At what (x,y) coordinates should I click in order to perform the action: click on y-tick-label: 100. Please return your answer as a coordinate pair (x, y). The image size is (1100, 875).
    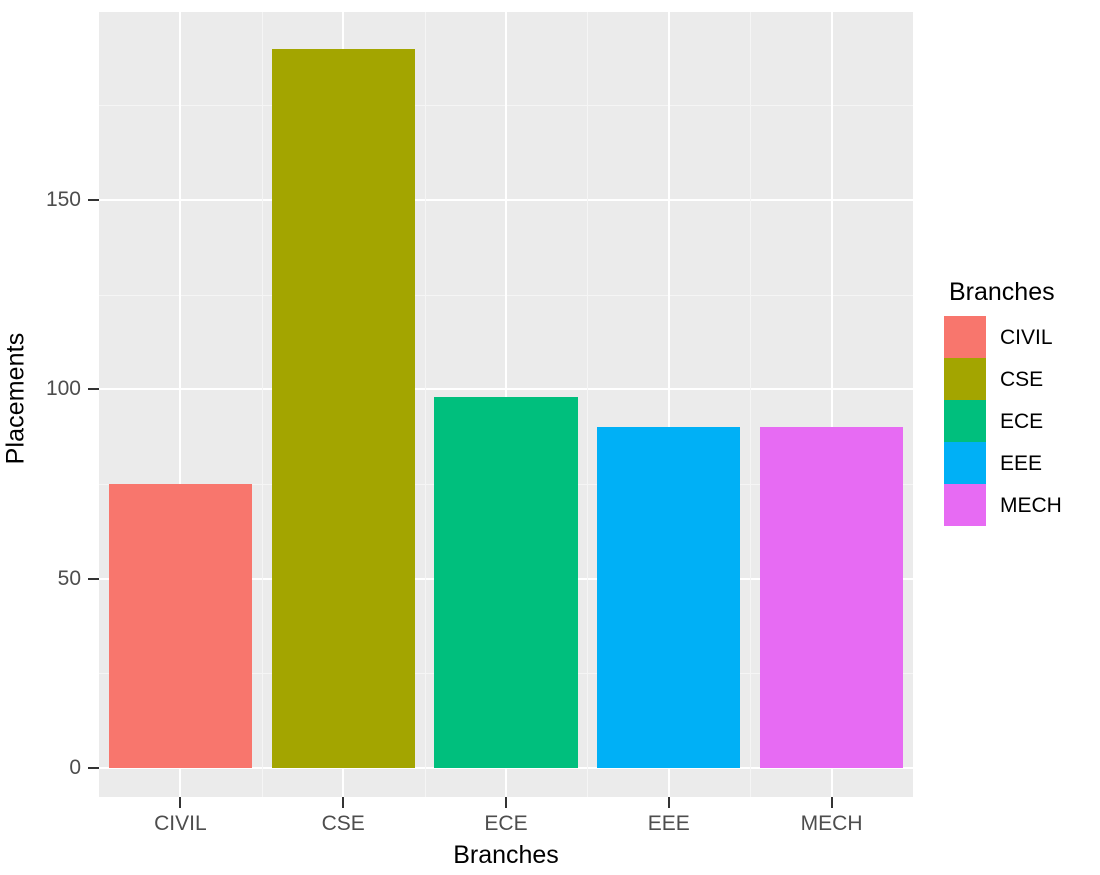
    Looking at the image, I should click on (63, 389).